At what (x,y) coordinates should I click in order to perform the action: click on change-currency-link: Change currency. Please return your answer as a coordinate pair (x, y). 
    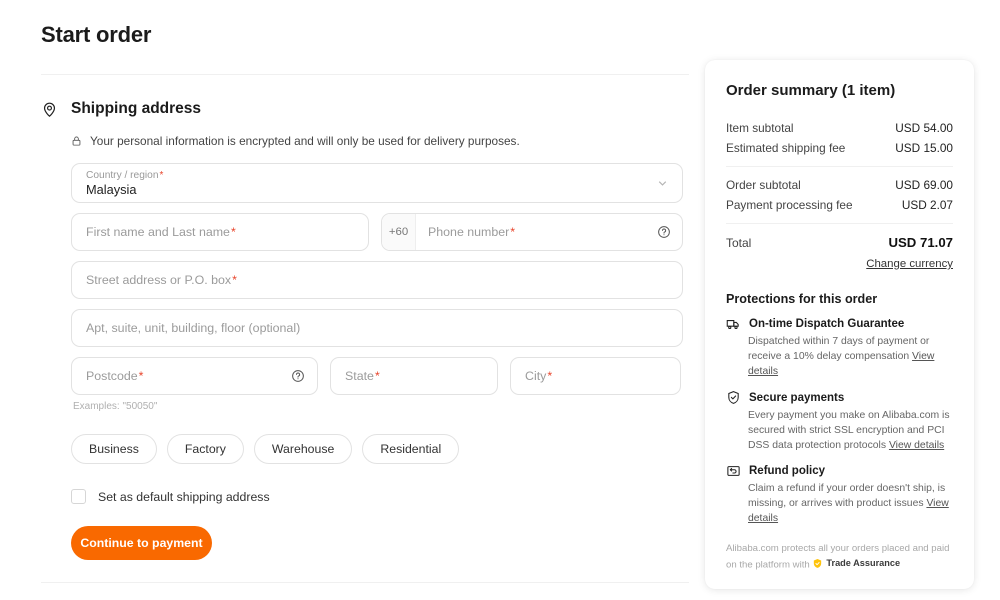
    Looking at the image, I should click on (839, 264).